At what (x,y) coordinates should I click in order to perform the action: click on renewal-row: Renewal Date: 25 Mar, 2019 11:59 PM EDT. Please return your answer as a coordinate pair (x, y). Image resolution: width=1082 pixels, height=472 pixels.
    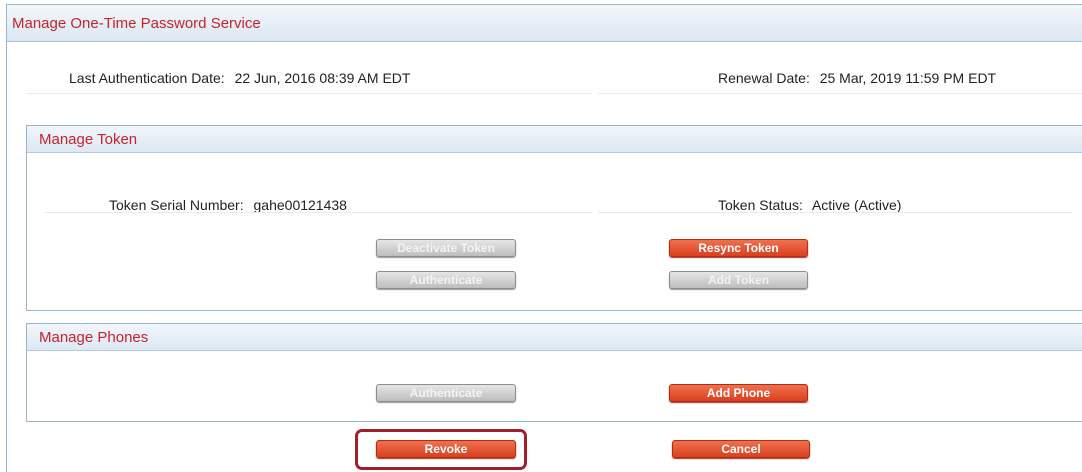
    Looking at the image, I should click on (857, 78).